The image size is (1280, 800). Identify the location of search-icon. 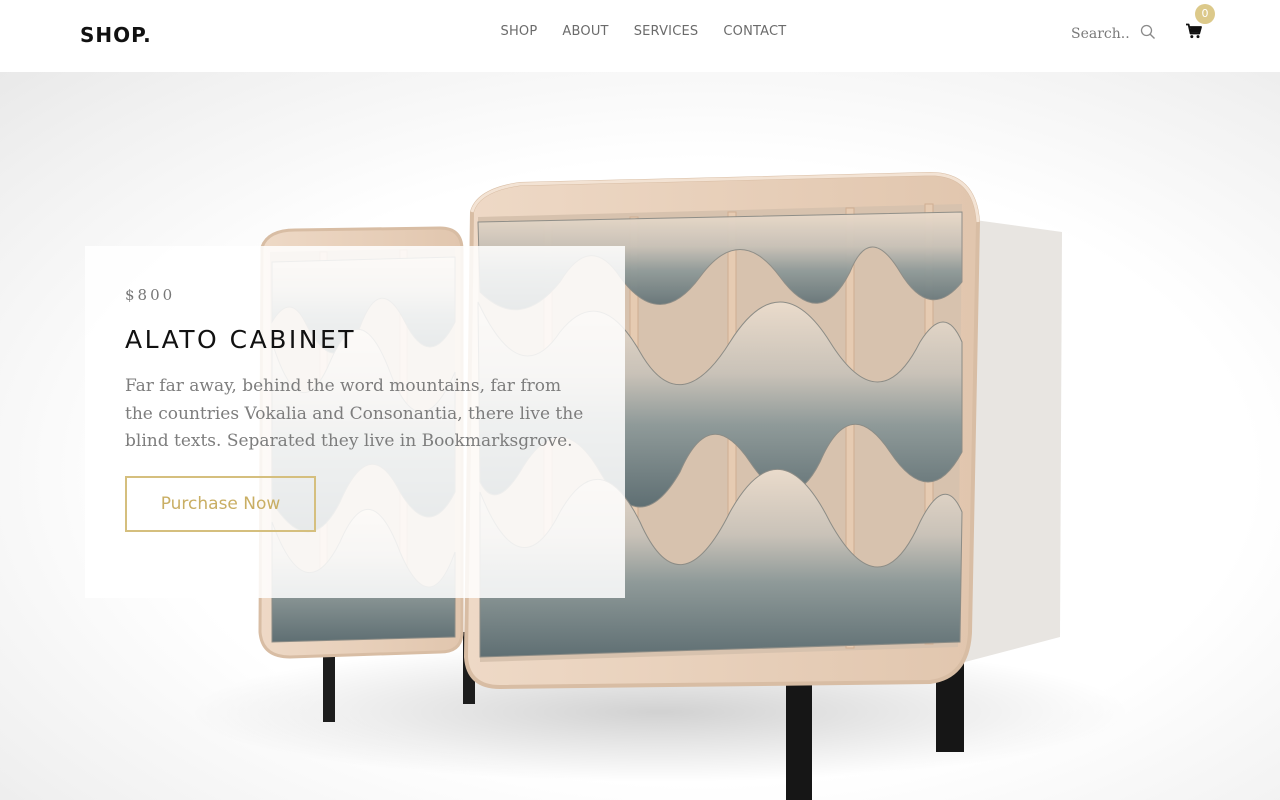
(1148, 32).